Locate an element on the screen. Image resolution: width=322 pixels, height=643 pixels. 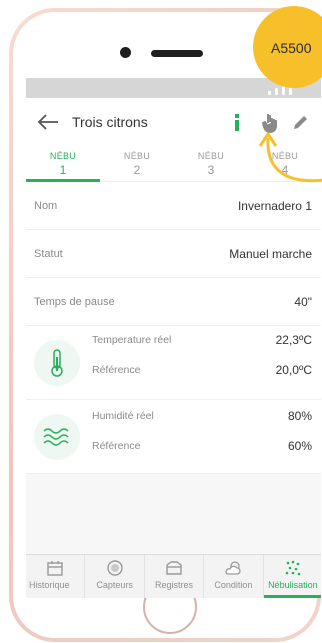
humidity-block: Humidité réel 80% Référence 60% is located at coordinates (173, 437).